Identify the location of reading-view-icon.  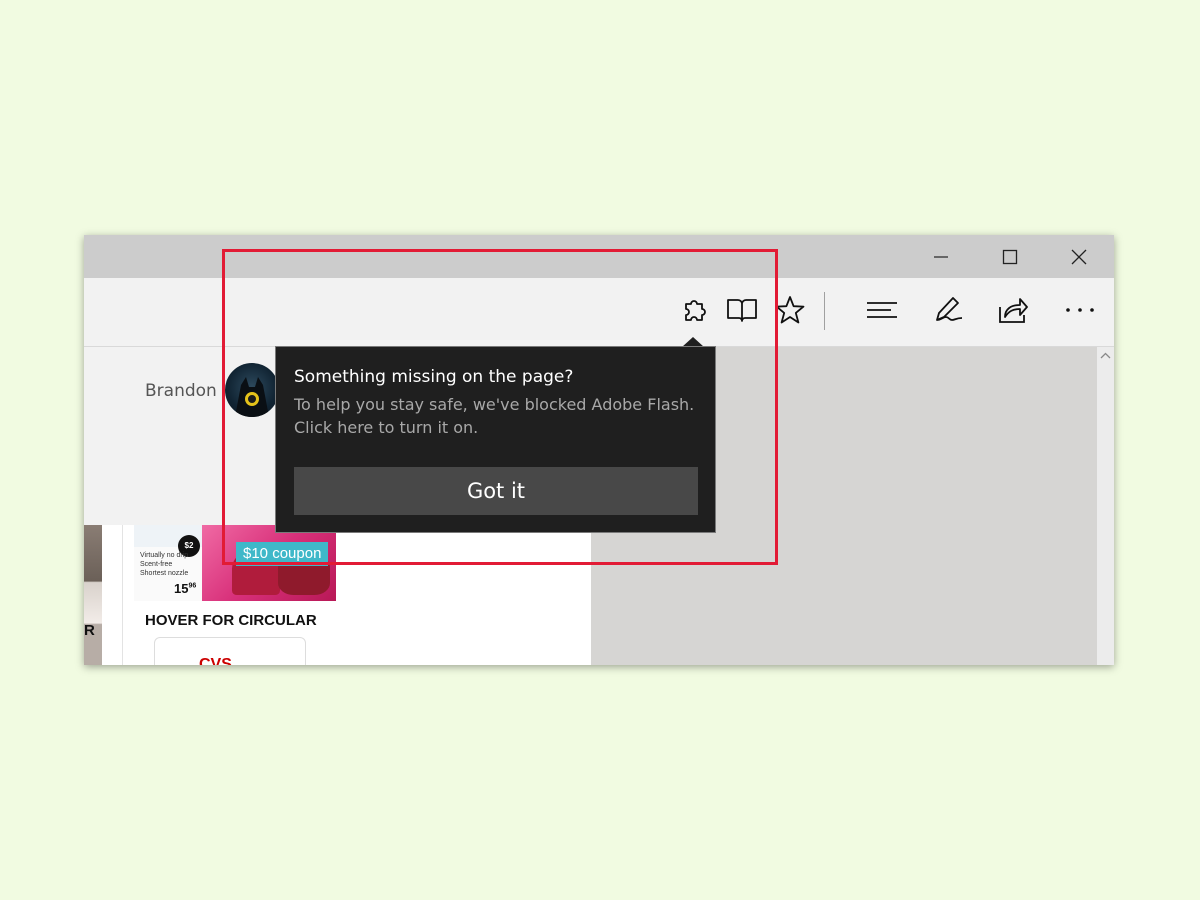
(742, 310).